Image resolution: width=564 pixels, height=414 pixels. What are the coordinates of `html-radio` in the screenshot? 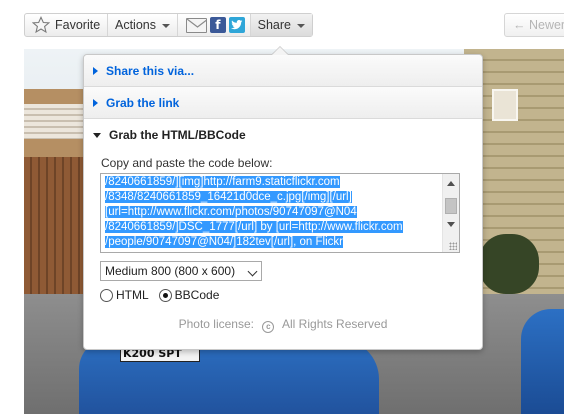 It's located at (106, 295).